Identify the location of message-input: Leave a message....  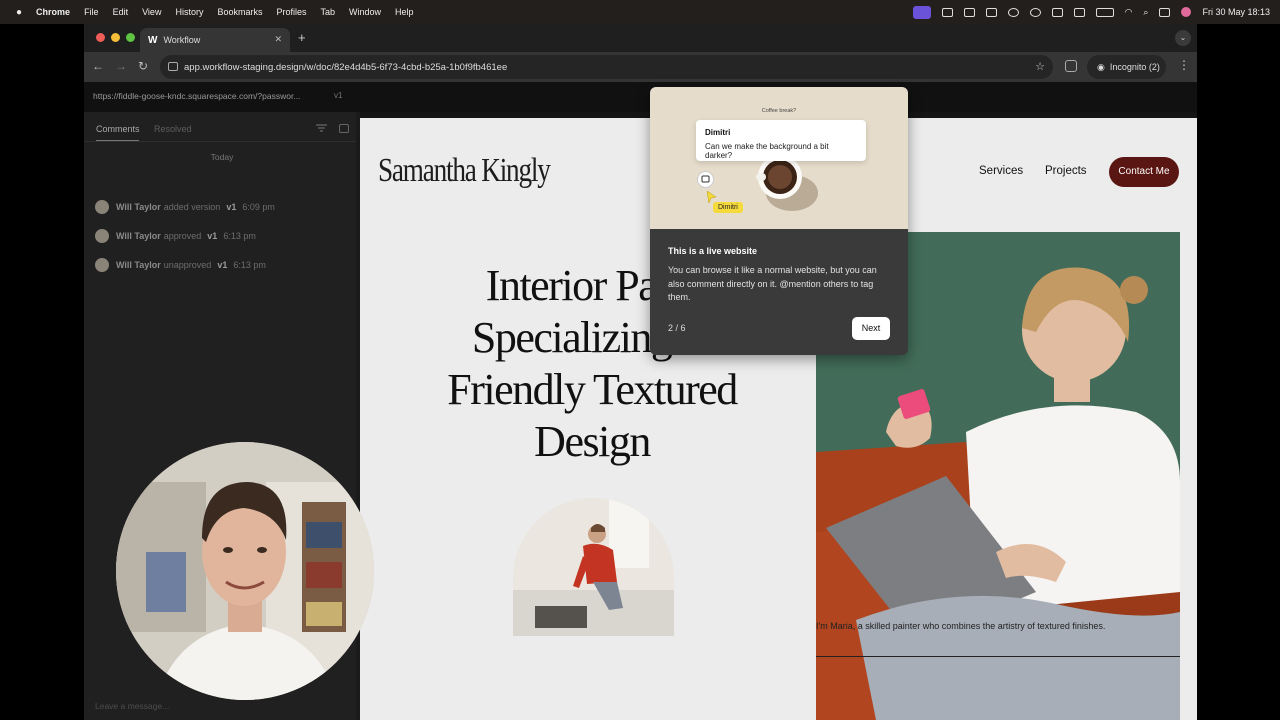
(132, 706).